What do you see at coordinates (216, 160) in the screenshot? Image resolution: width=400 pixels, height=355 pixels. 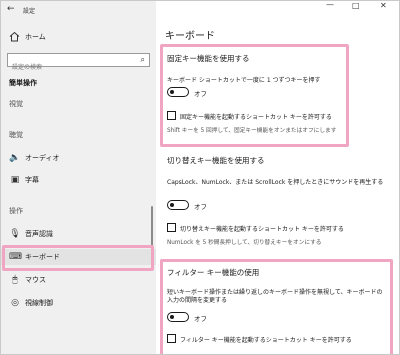 I see `toggle-keys-heading: 切り替えキー機能を使用する` at bounding box center [216, 160].